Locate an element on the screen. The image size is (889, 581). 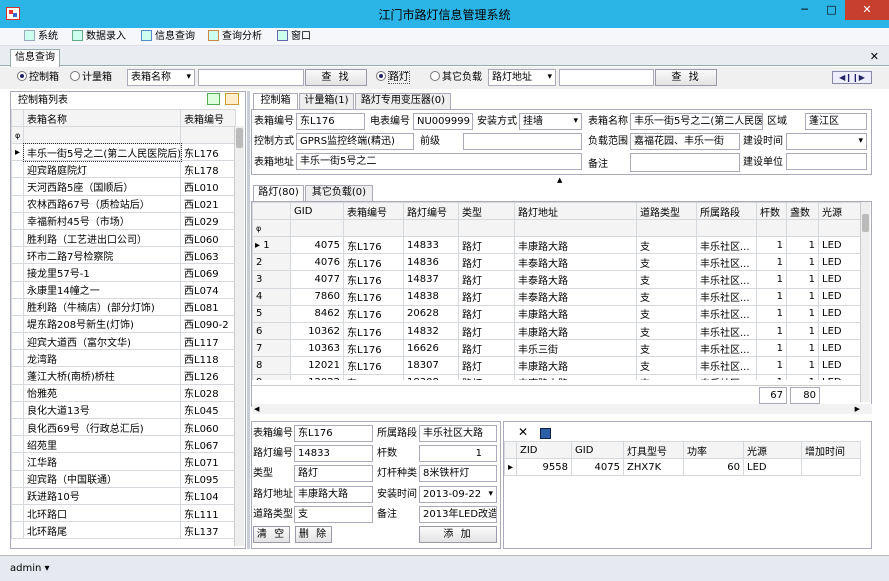
close-button: ✕ is located at coordinates (867, 10).